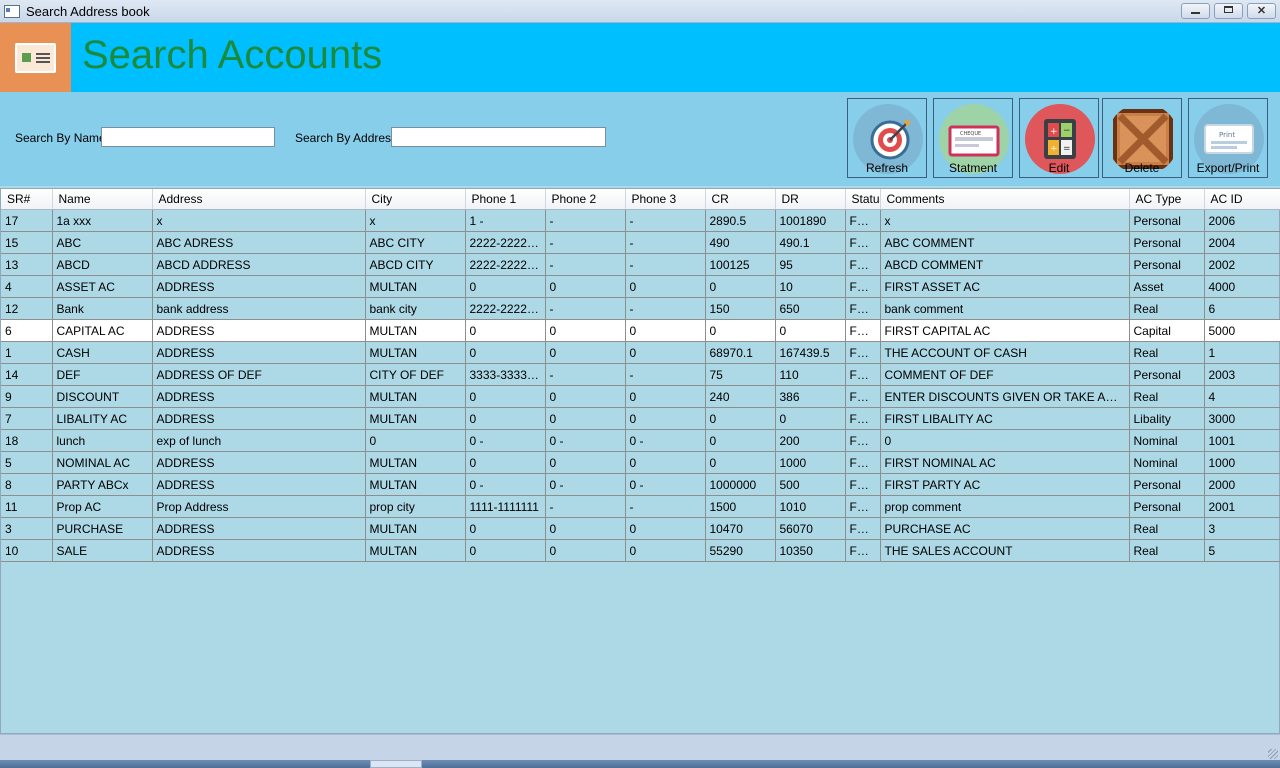 The image size is (1280, 768). I want to click on table-cell: ADDRESS OF DEF, so click(259, 374).